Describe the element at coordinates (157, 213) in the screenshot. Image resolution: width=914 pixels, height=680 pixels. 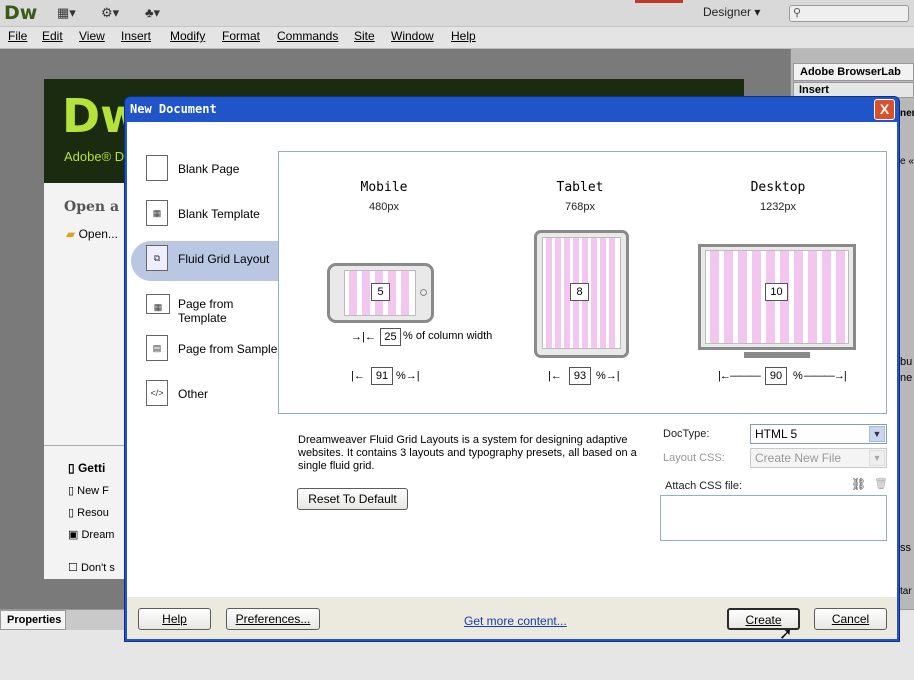
I see `blank-template-icon: ▦` at that location.